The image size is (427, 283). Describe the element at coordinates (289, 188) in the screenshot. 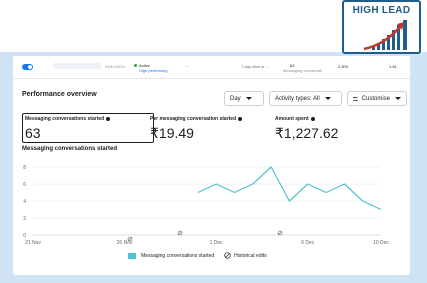

I see `series-line` at that location.